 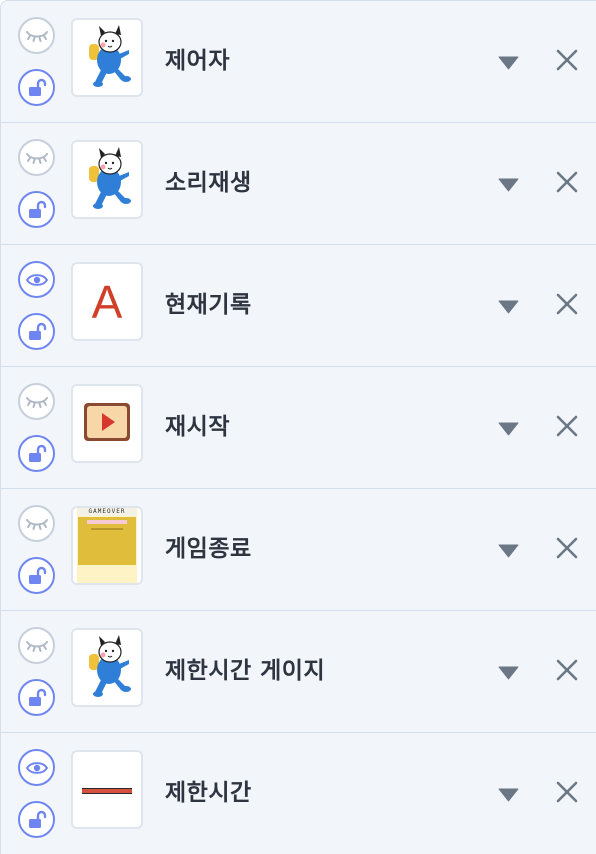 I want to click on gameover-thumbnail-title: GAMEOVER, so click(x=107, y=512).